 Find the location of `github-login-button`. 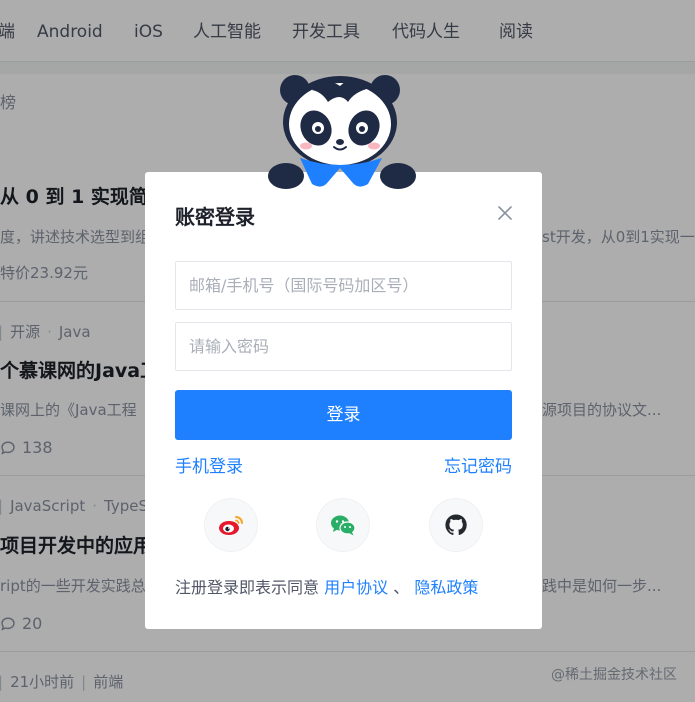

github-login-button is located at coordinates (456, 525).